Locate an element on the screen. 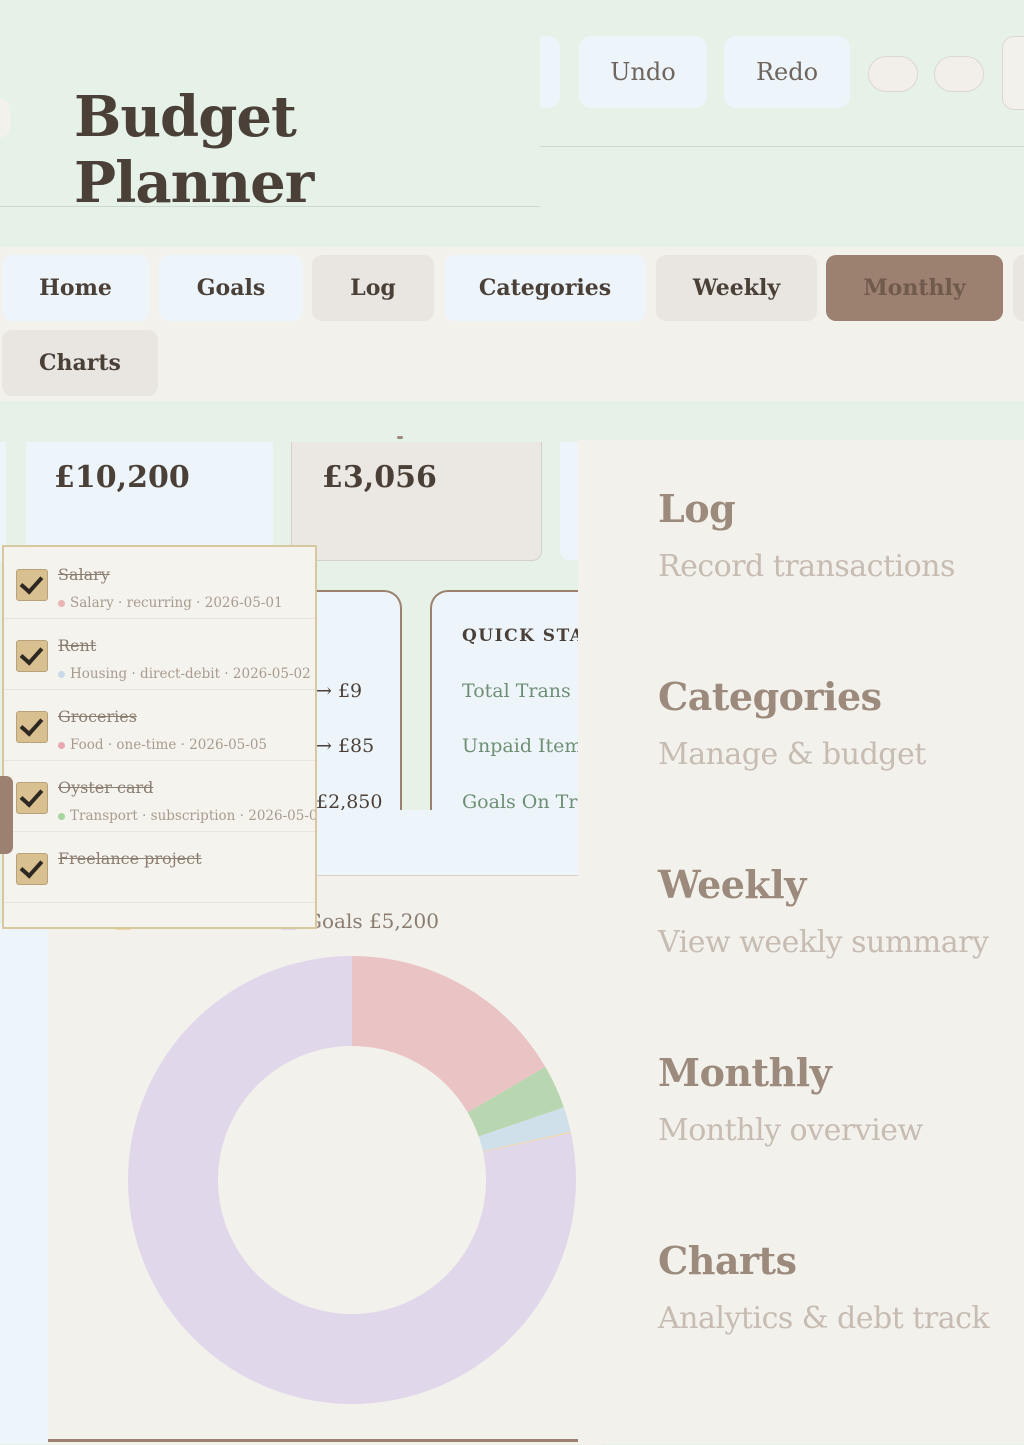 The width and height of the screenshot is (1024, 1445). nav-item-subtitle: Manage & budget is located at coordinates (792, 754).